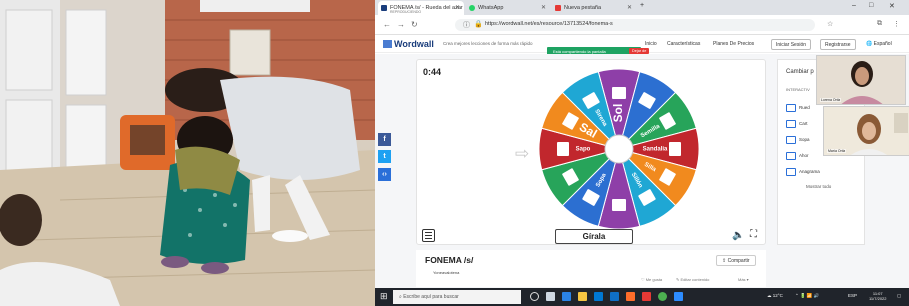 The height and width of the screenshot is (306, 909). I want to click on tab-label: WhatsApp, so click(491, 8).